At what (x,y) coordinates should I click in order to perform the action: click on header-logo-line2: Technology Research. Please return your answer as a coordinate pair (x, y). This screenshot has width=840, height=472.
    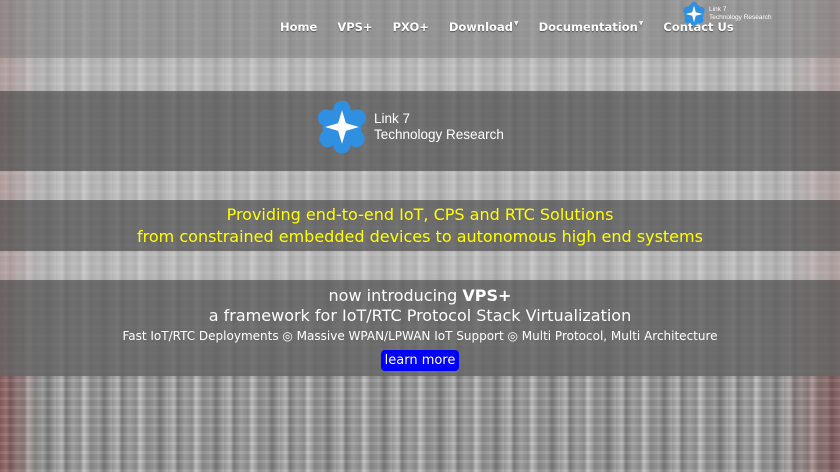
    Looking at the image, I should click on (740, 17).